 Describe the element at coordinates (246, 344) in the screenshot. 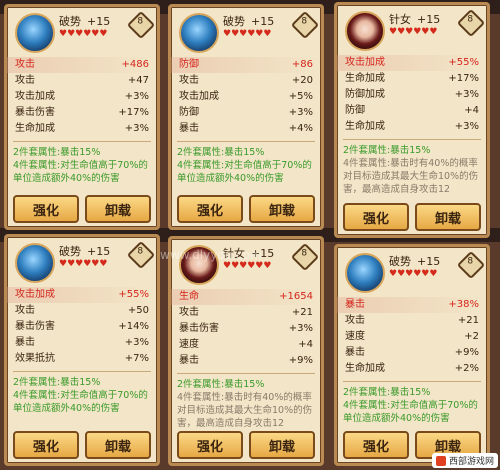

I see `sub-stat: 速度 +4` at that location.